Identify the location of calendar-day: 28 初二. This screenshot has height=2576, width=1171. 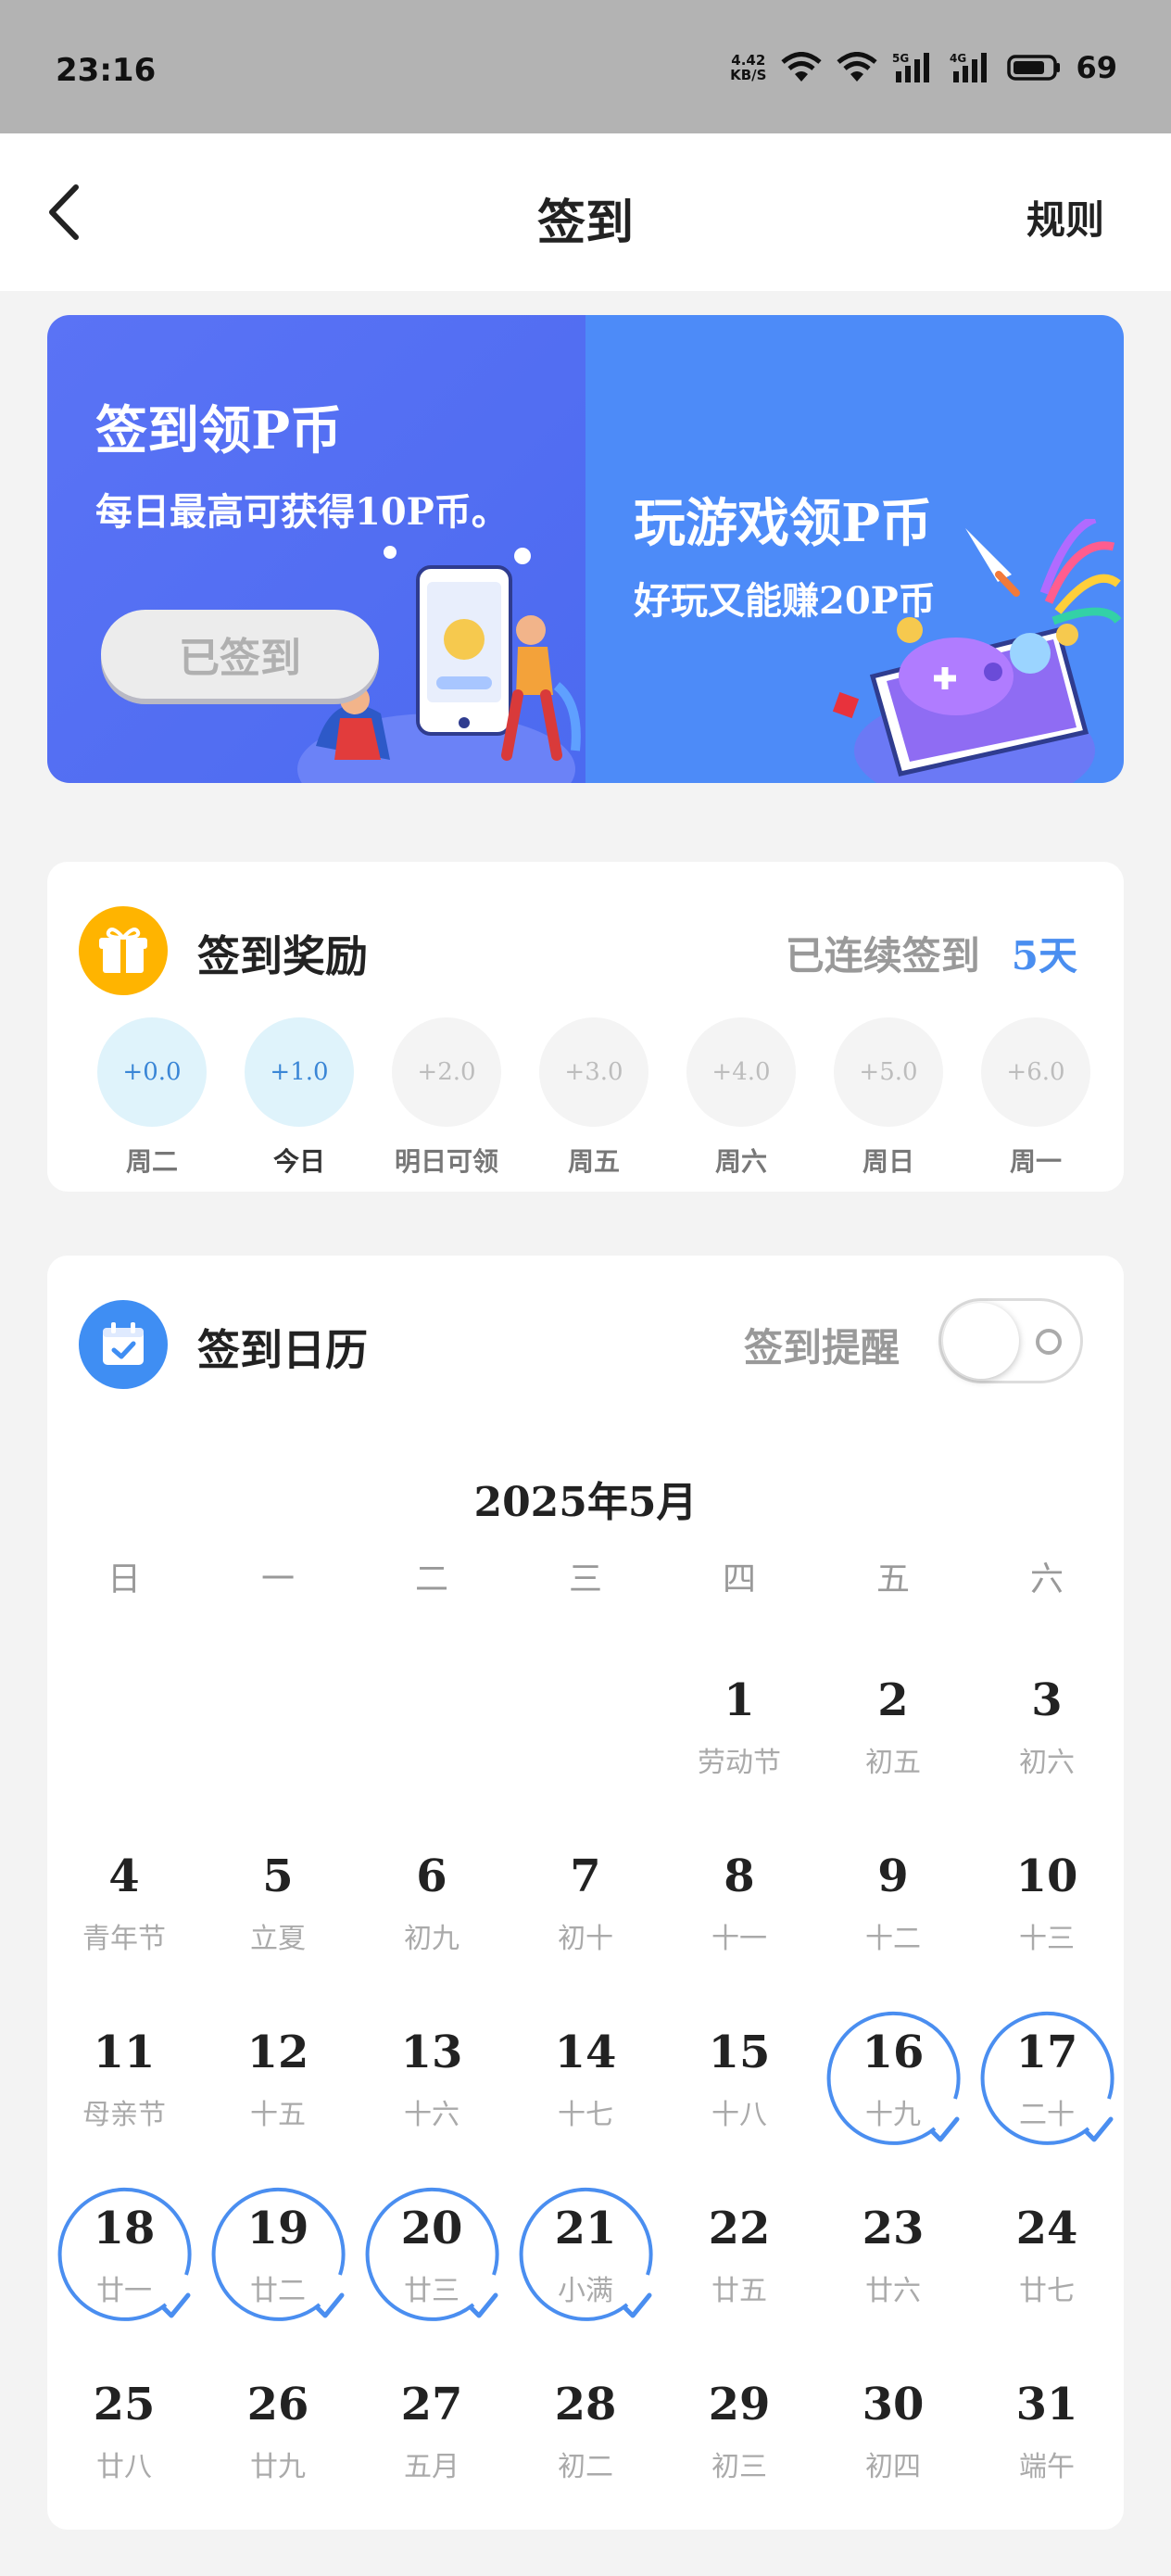
(585, 2442).